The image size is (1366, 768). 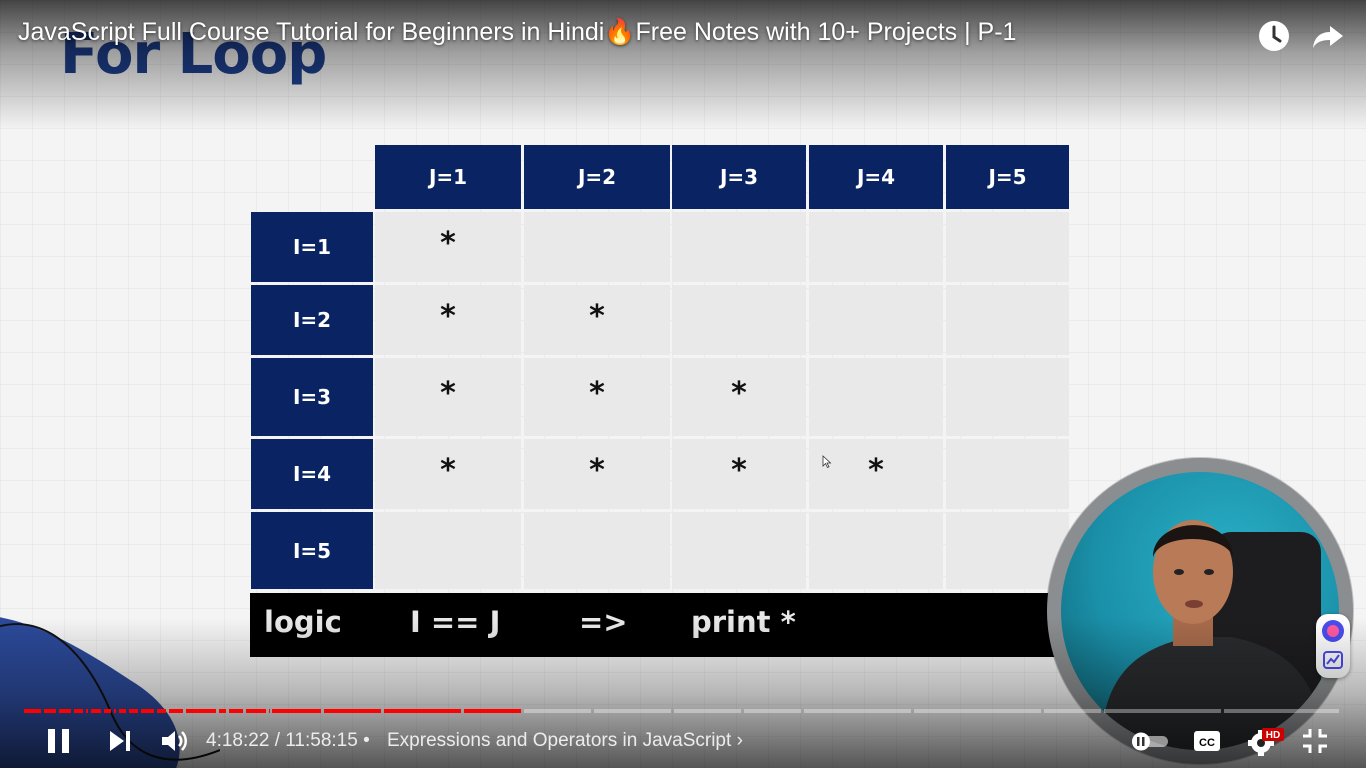 I want to click on col-header: J=2, so click(x=597, y=177).